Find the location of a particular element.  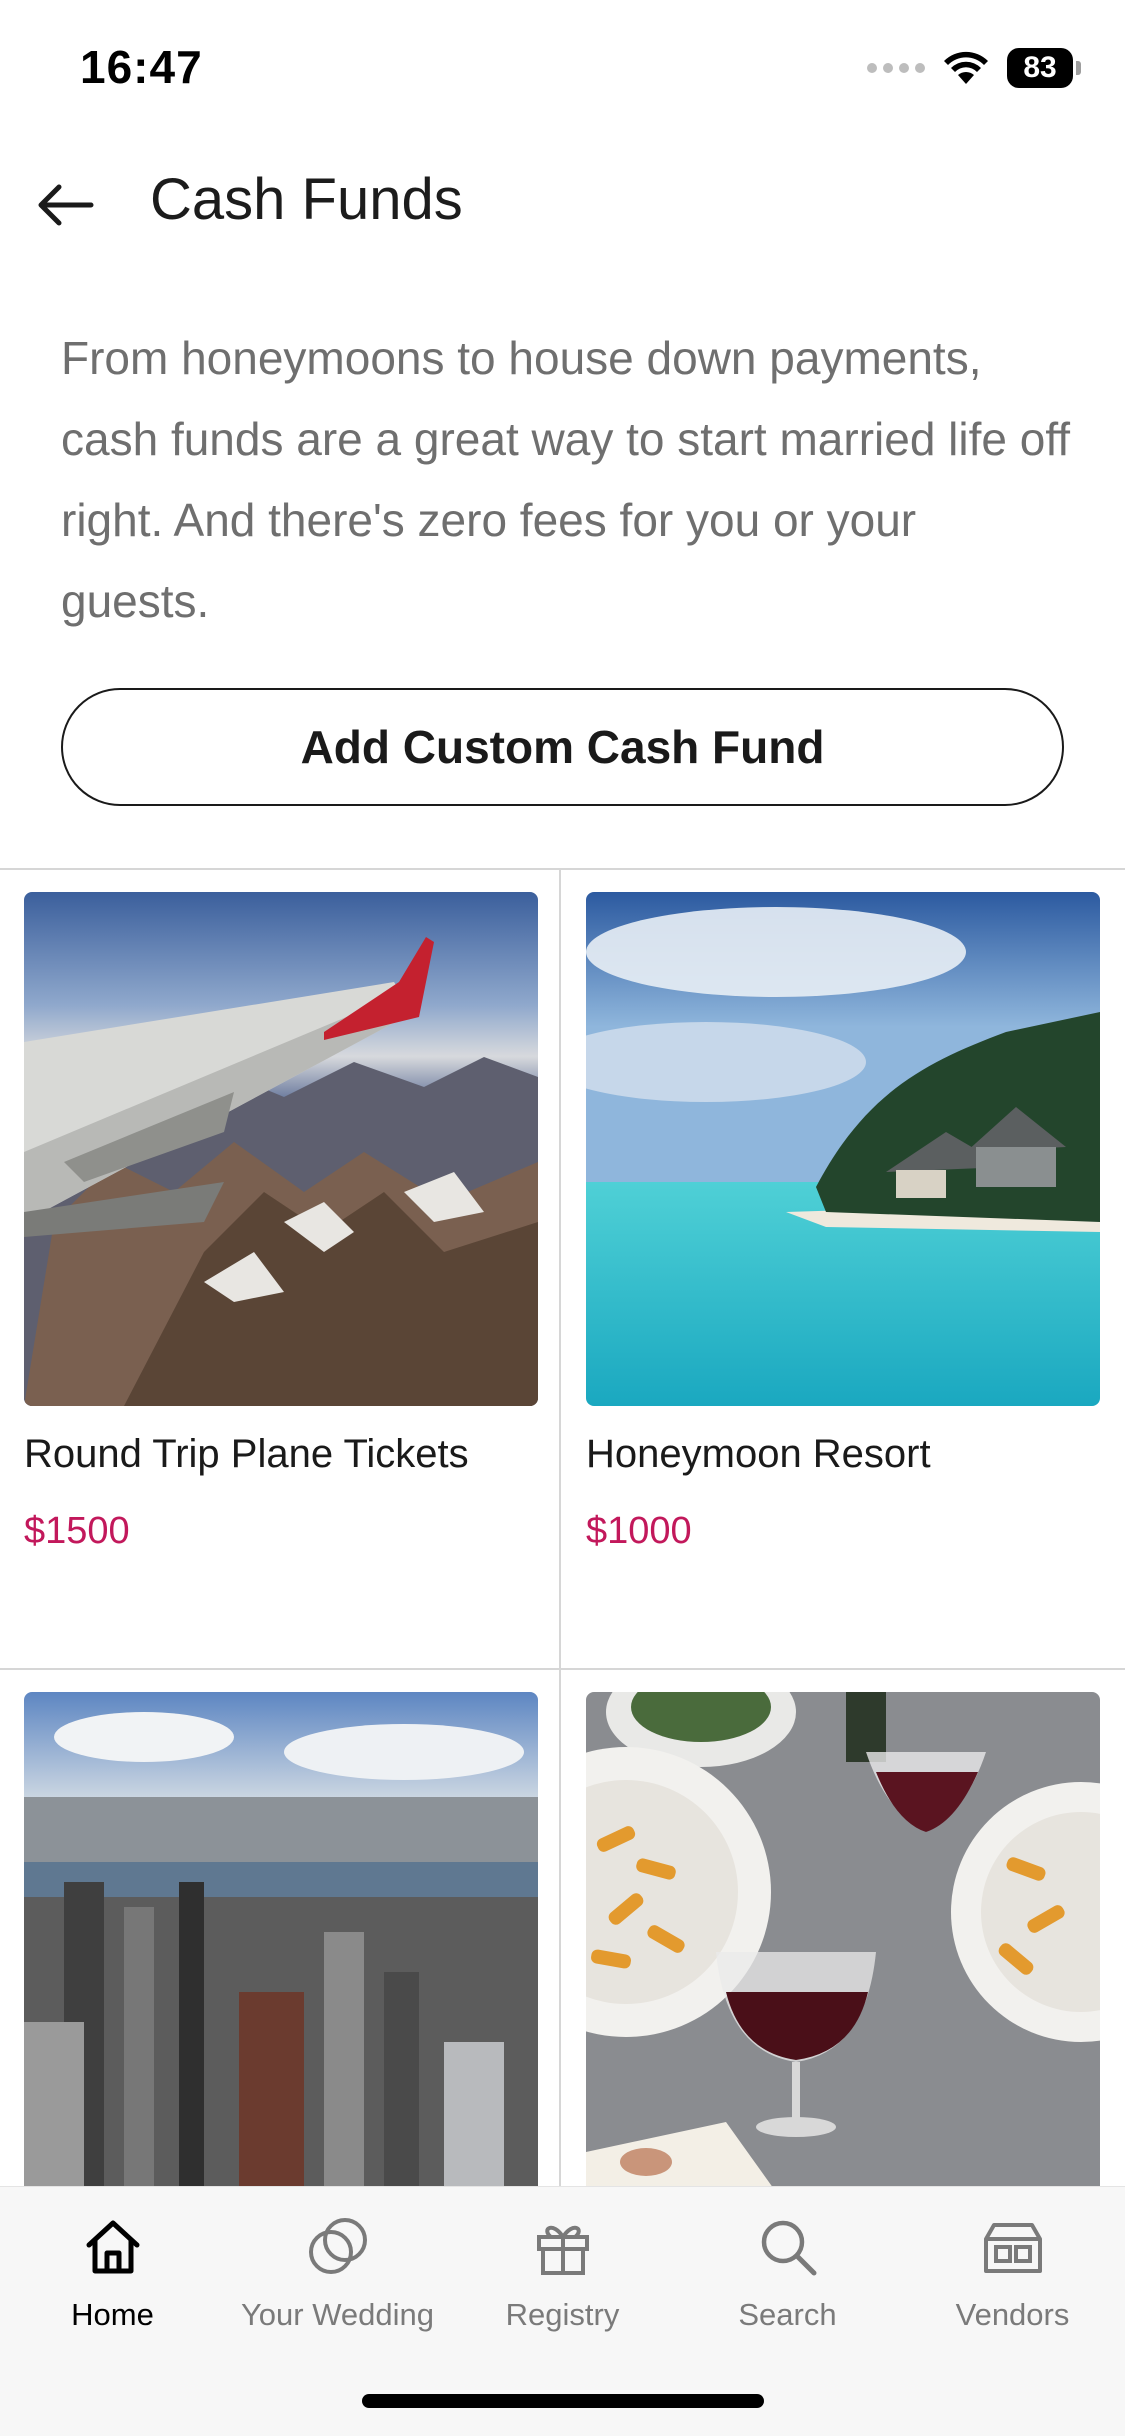

tab-label: Registry is located at coordinates (562, 2314).